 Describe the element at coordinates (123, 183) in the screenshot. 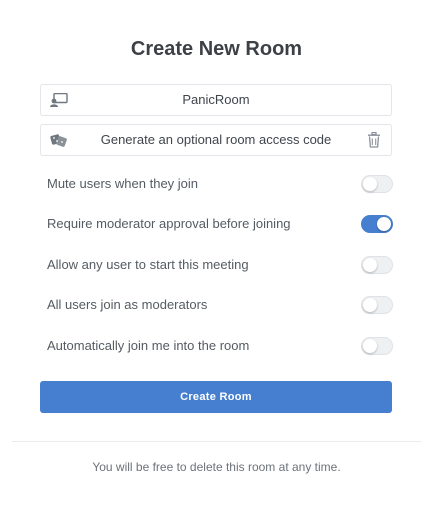

I see `setting-label: Mute users when they join` at that location.